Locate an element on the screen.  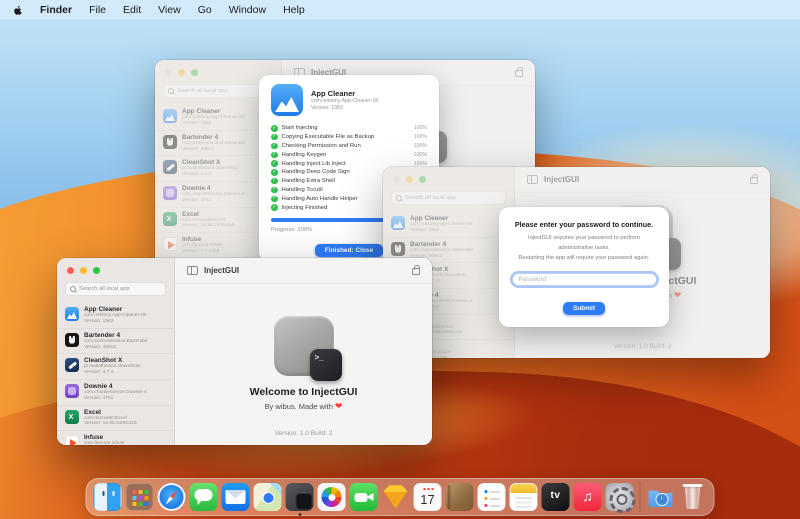
search-icon is located at coordinates (73, 289).